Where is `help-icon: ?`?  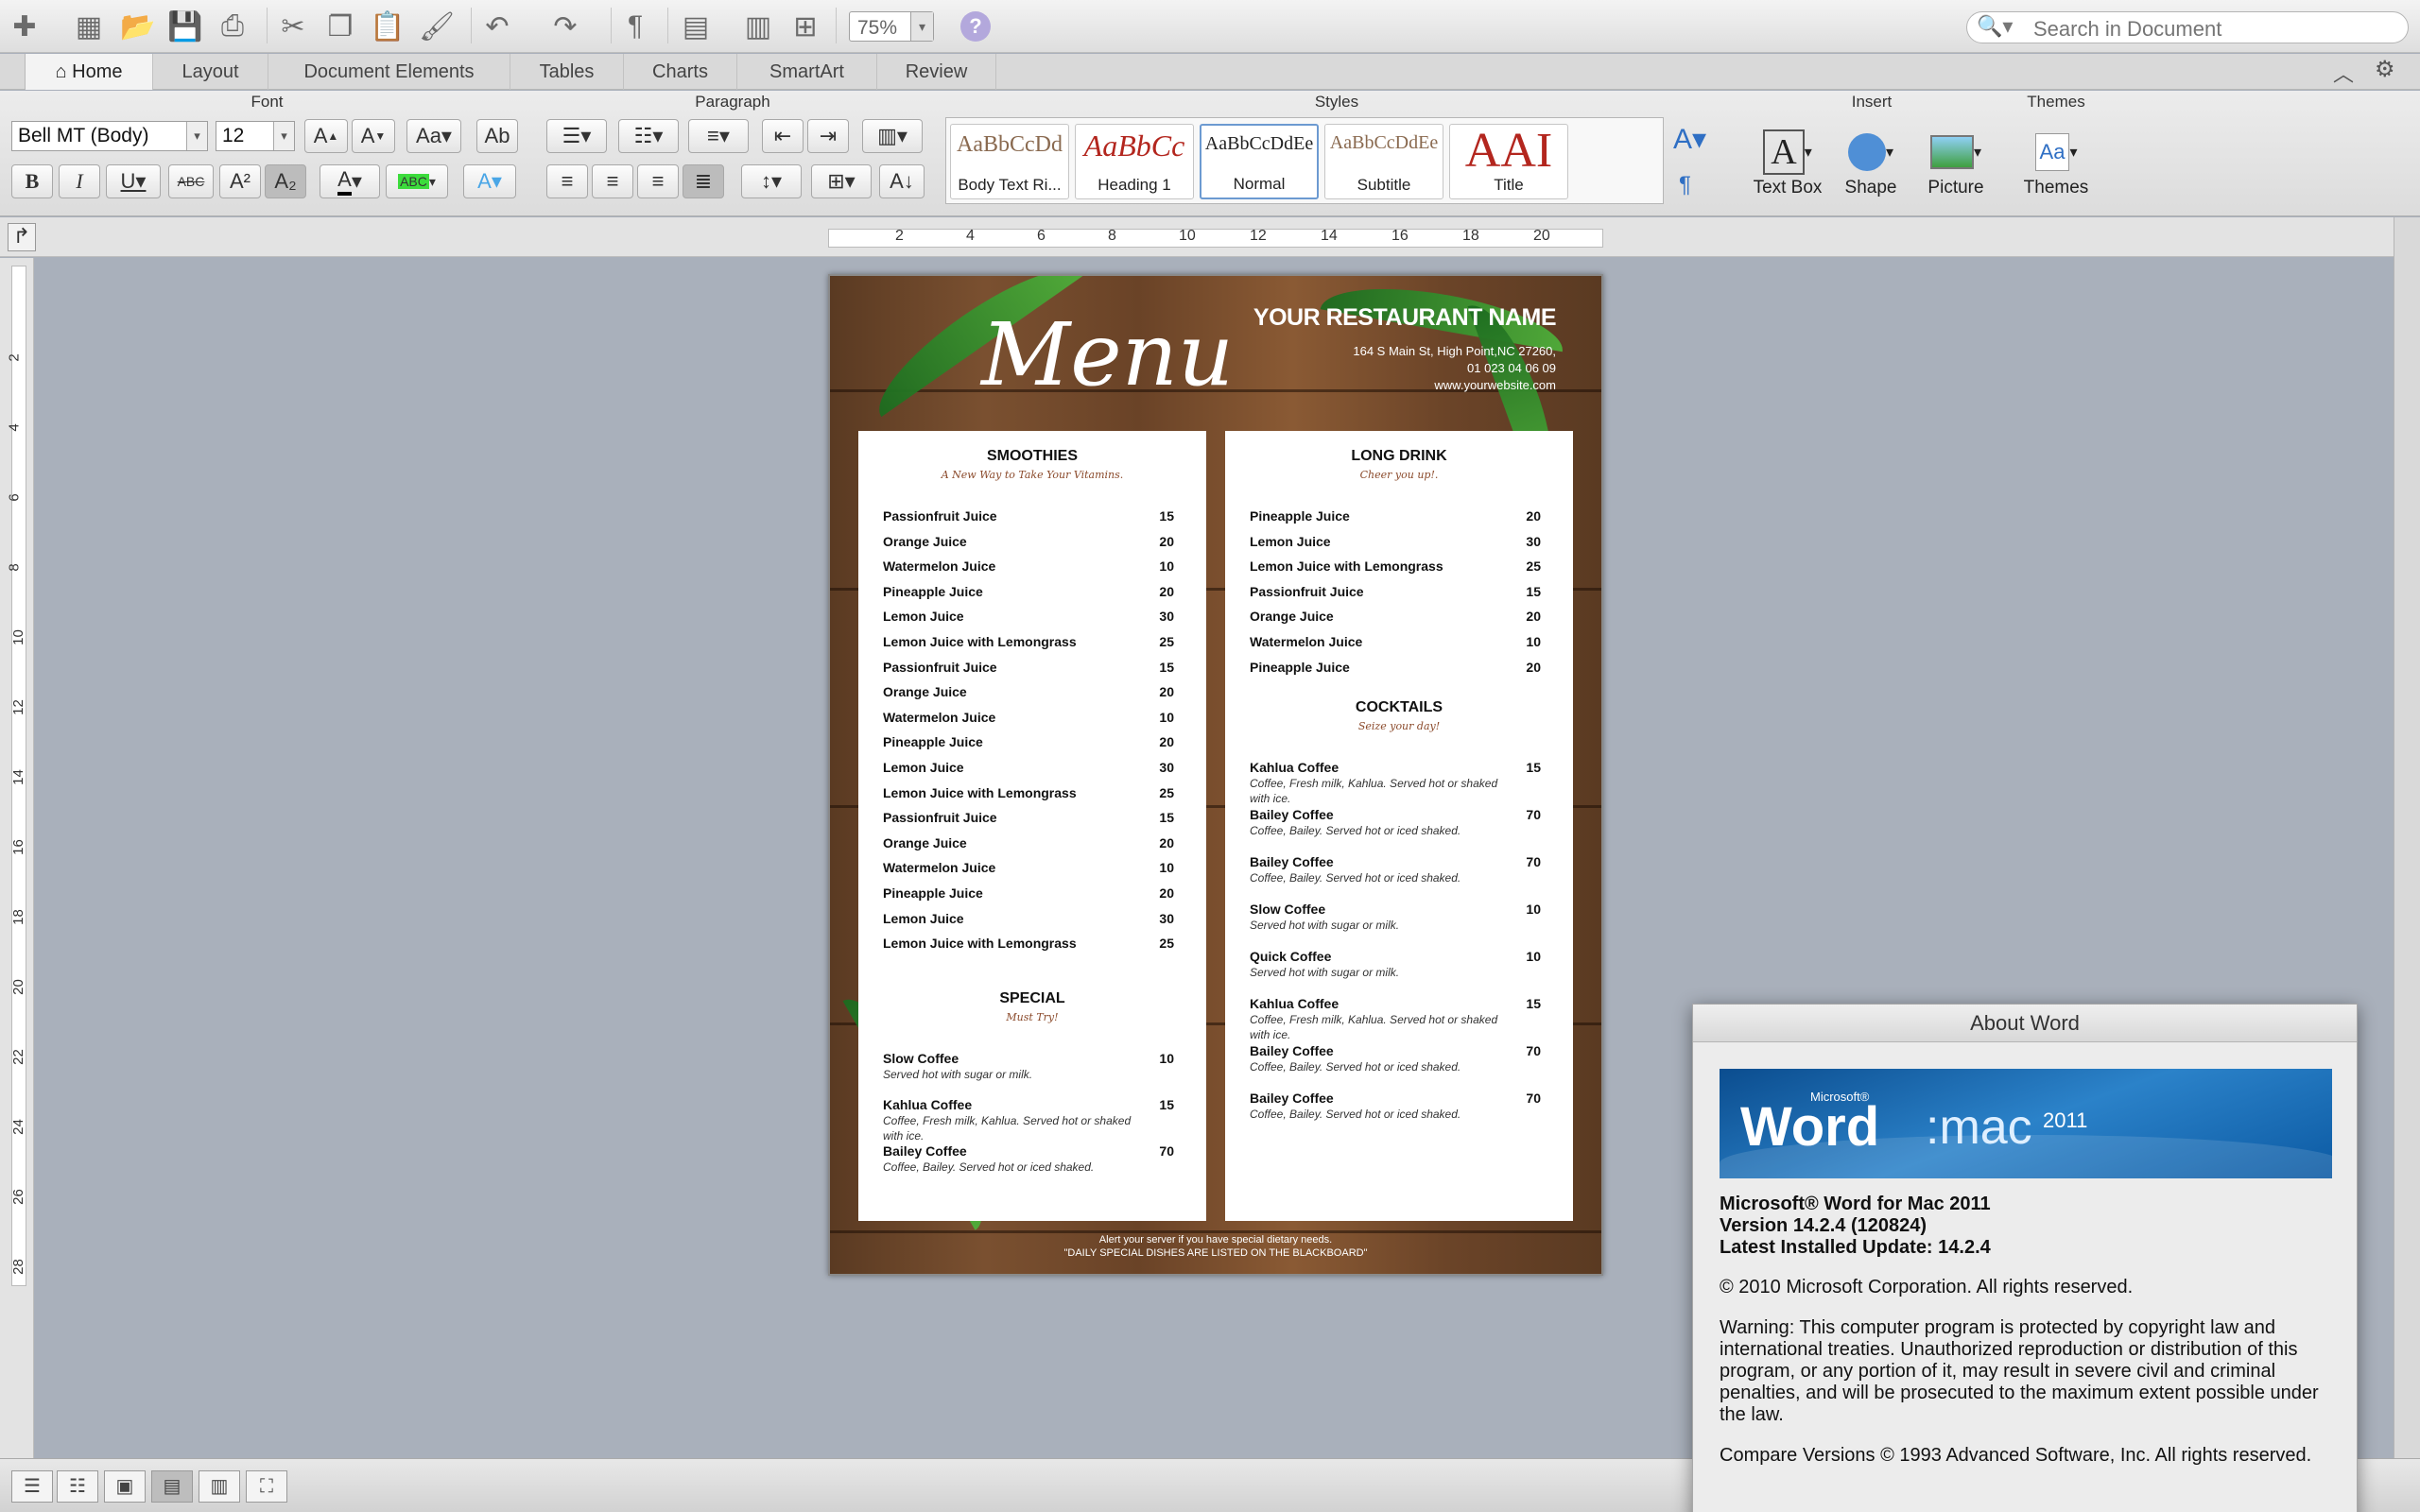
help-icon: ? is located at coordinates (976, 26).